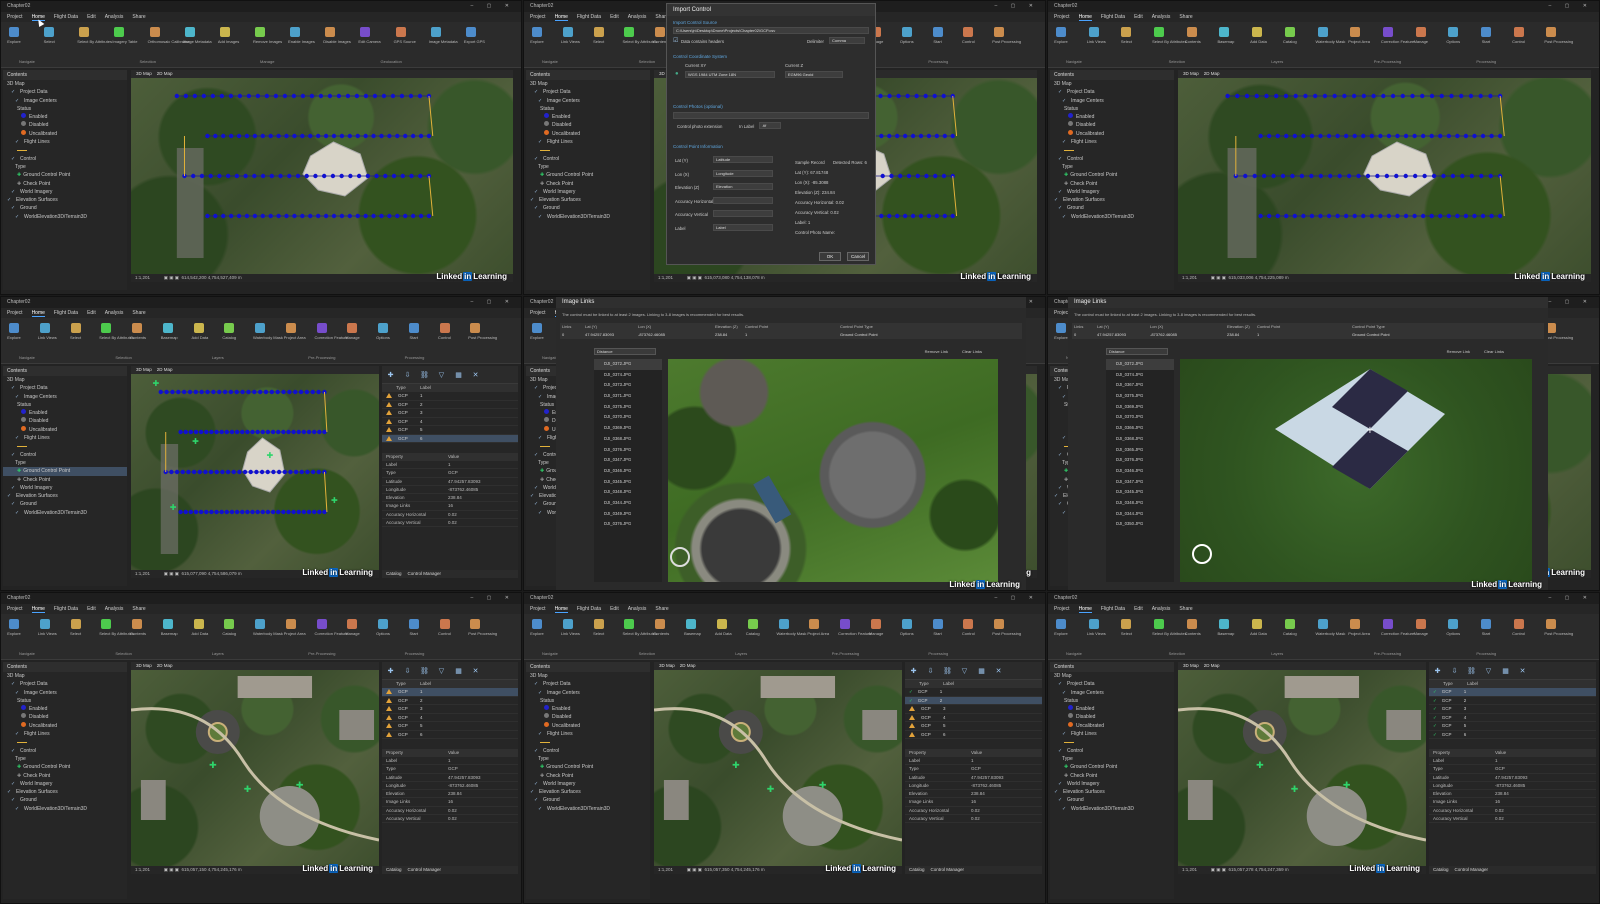  Describe the element at coordinates (458, 375) in the screenshot. I see `table-icon: ▦` at that location.